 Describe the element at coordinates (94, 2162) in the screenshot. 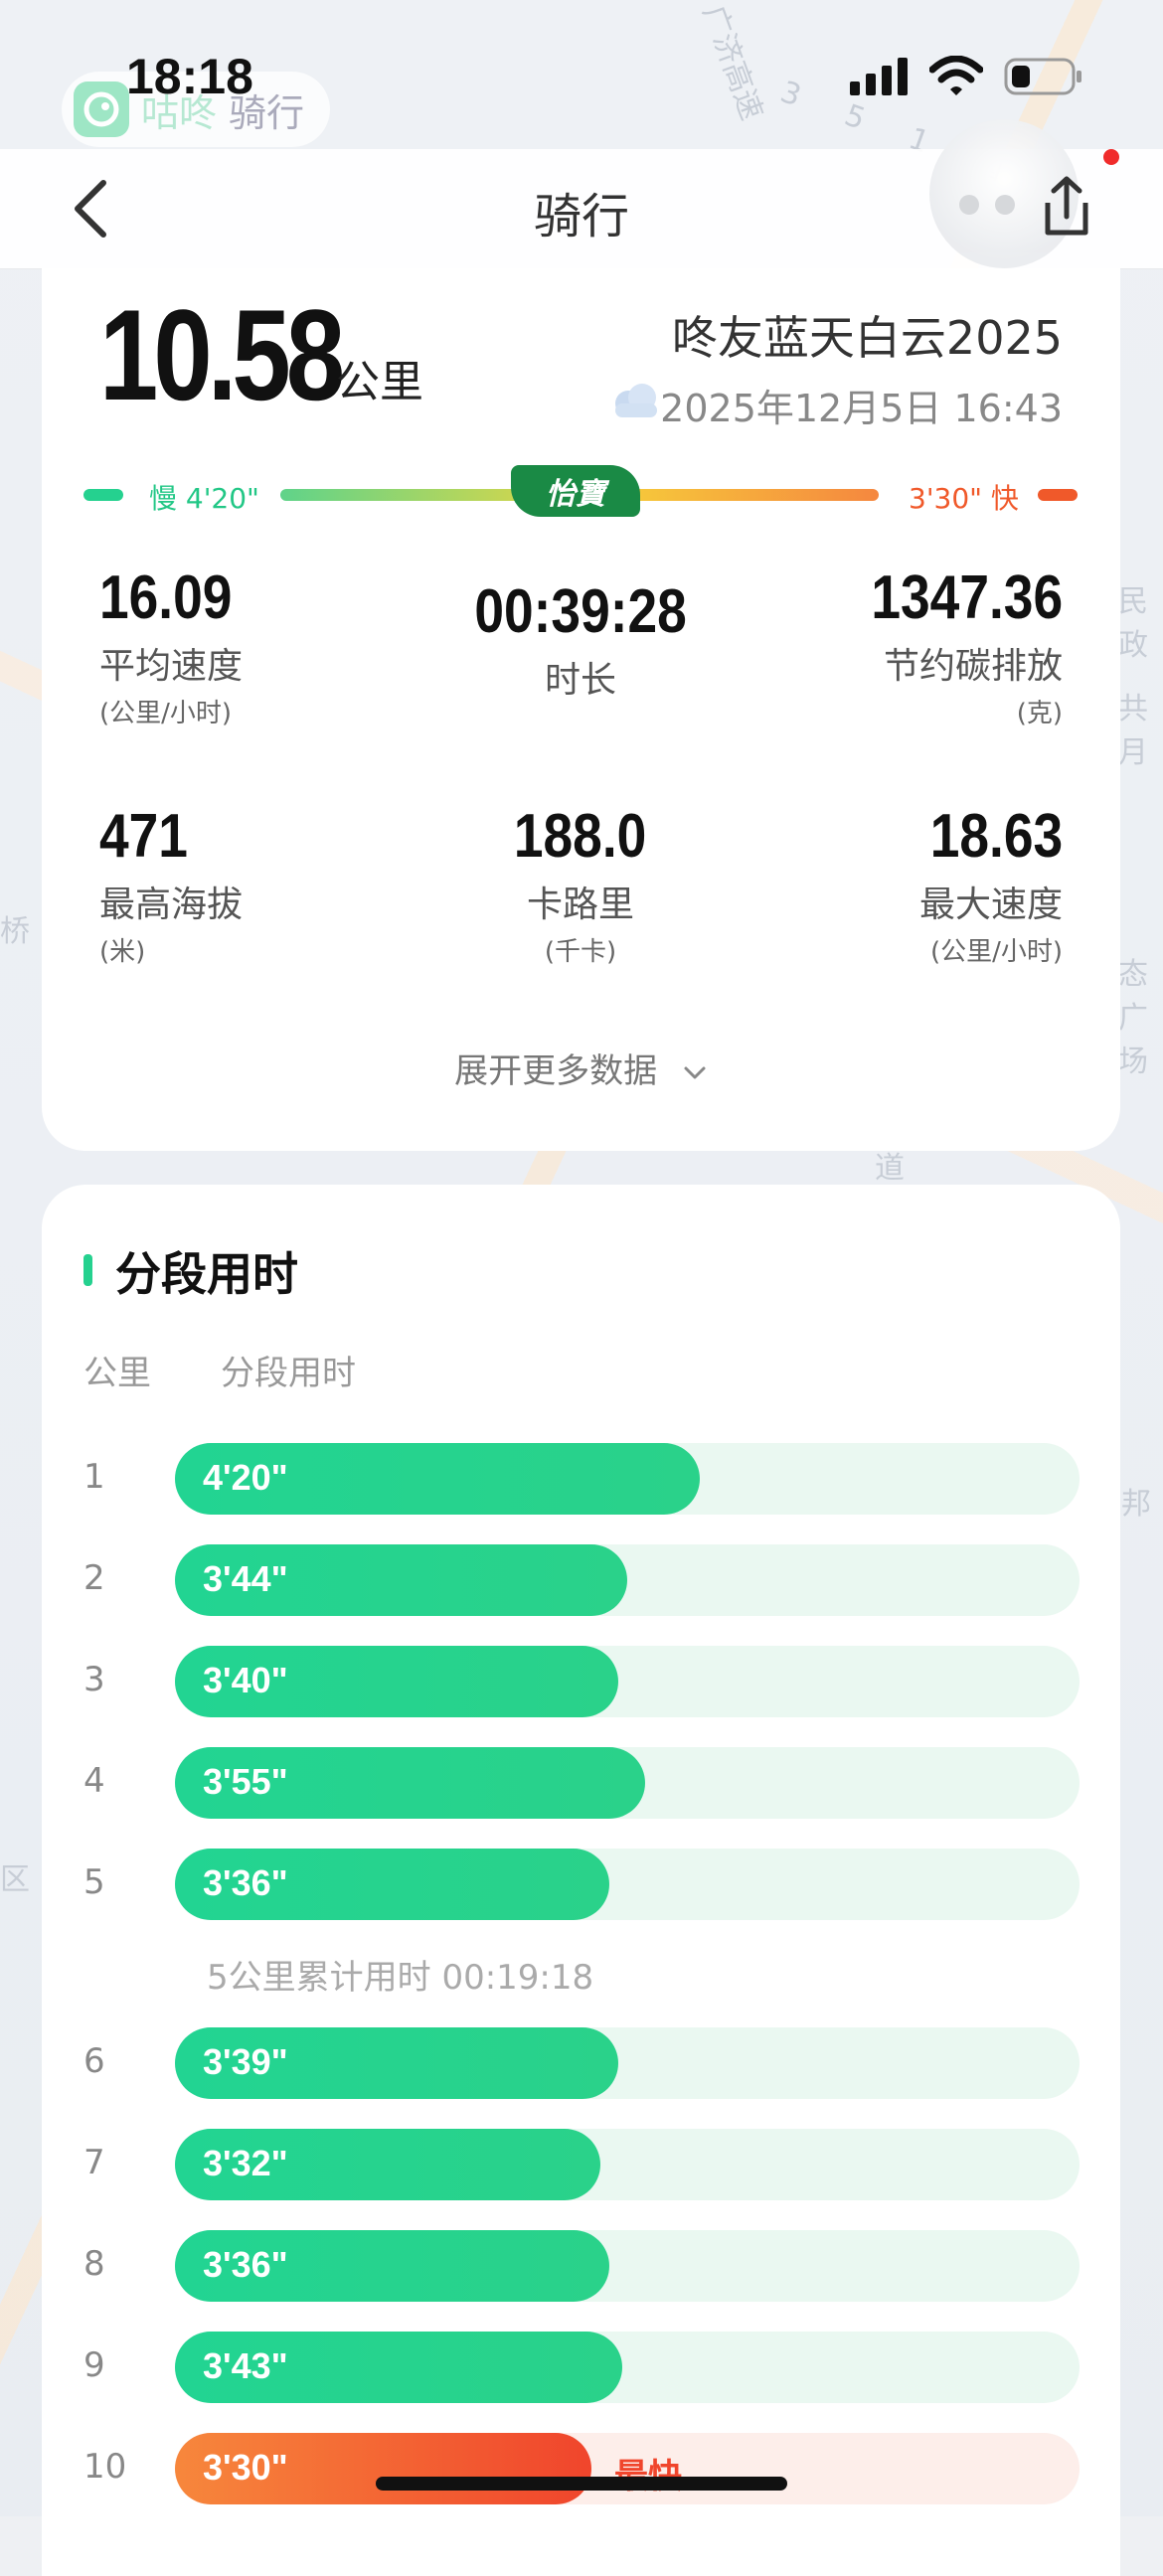

I see `split-km: 7` at that location.